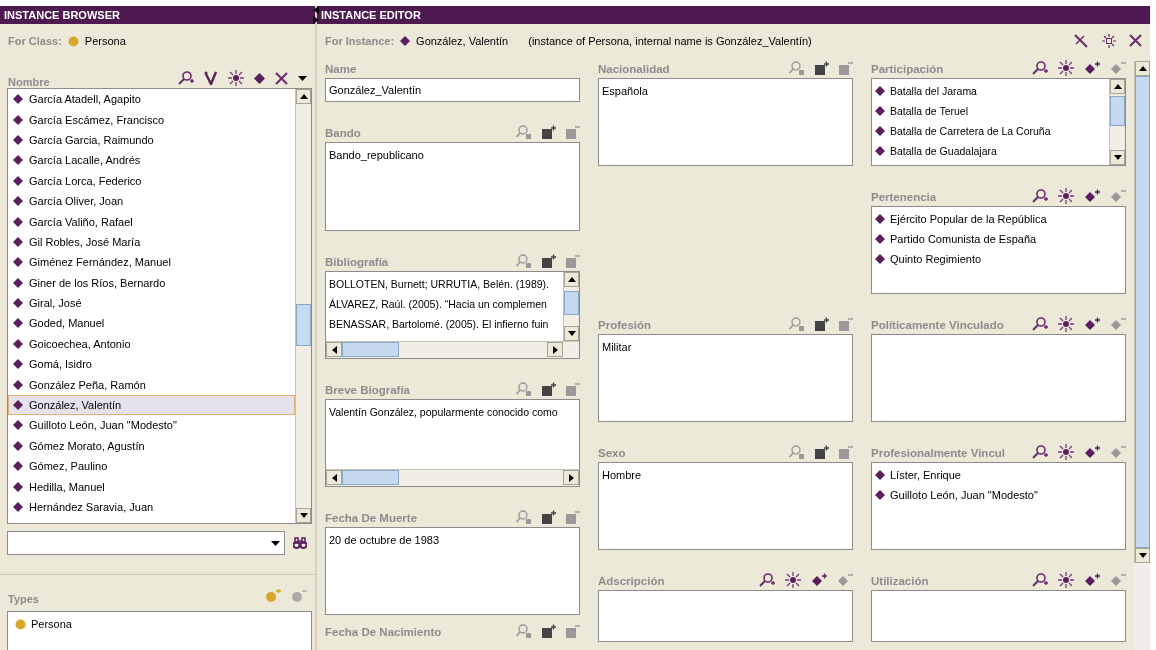  What do you see at coordinates (151, 446) in the screenshot?
I see `list-item: Gómez Morato, Agustín` at bounding box center [151, 446].